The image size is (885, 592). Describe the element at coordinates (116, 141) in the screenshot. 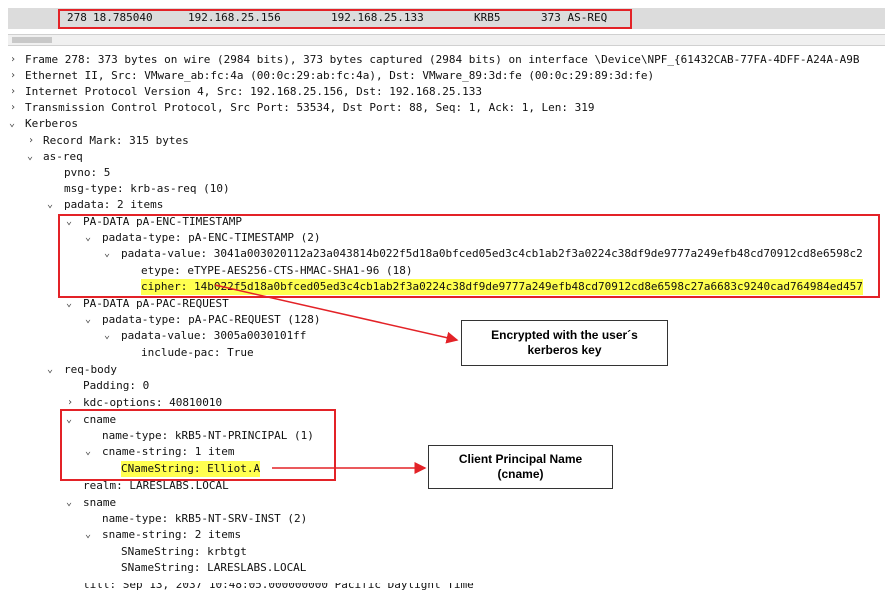

I see `tree-record-mark: Record Mark: 315 bytes` at that location.